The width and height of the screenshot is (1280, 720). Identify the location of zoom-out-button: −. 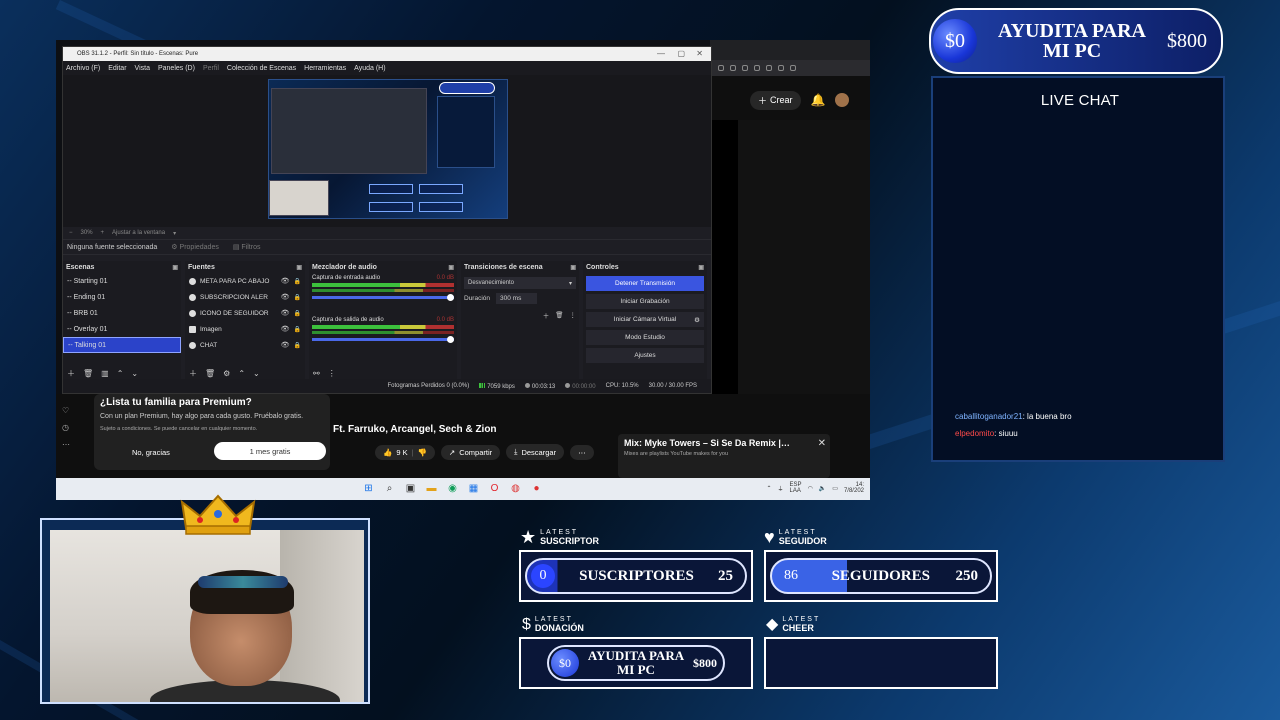
(71, 233).